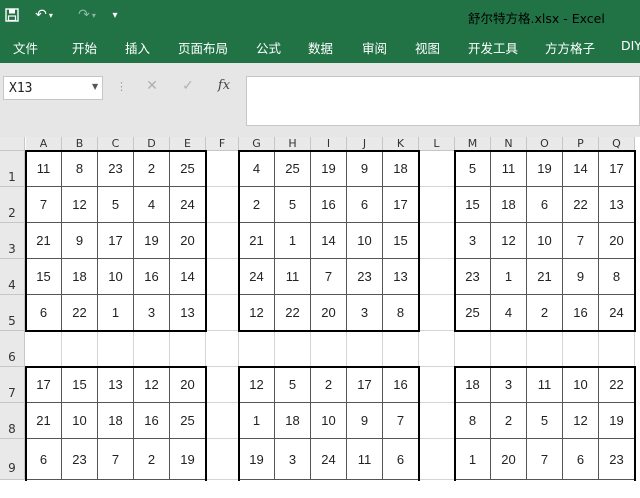  What do you see at coordinates (329, 349) in the screenshot?
I see `cell-i6` at bounding box center [329, 349].